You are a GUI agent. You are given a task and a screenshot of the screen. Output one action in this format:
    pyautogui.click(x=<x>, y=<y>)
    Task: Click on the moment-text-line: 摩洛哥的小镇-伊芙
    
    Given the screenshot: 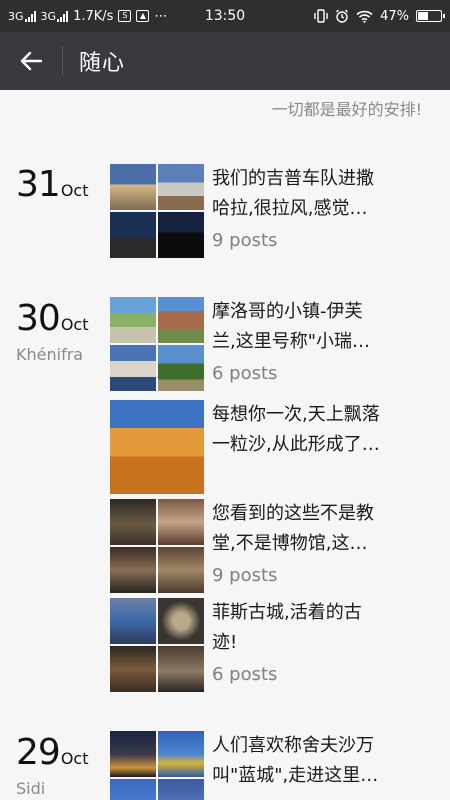 What is the action you would take?
    pyautogui.click(x=287, y=311)
    